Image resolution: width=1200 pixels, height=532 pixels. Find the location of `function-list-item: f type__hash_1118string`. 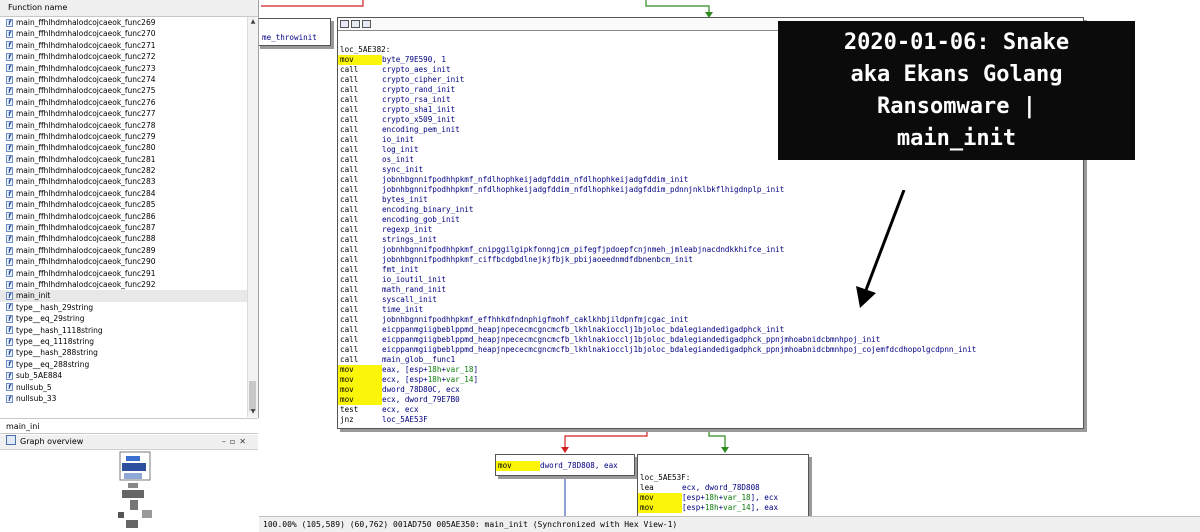

function-list-item: f type__hash_1118string is located at coordinates (123, 330).